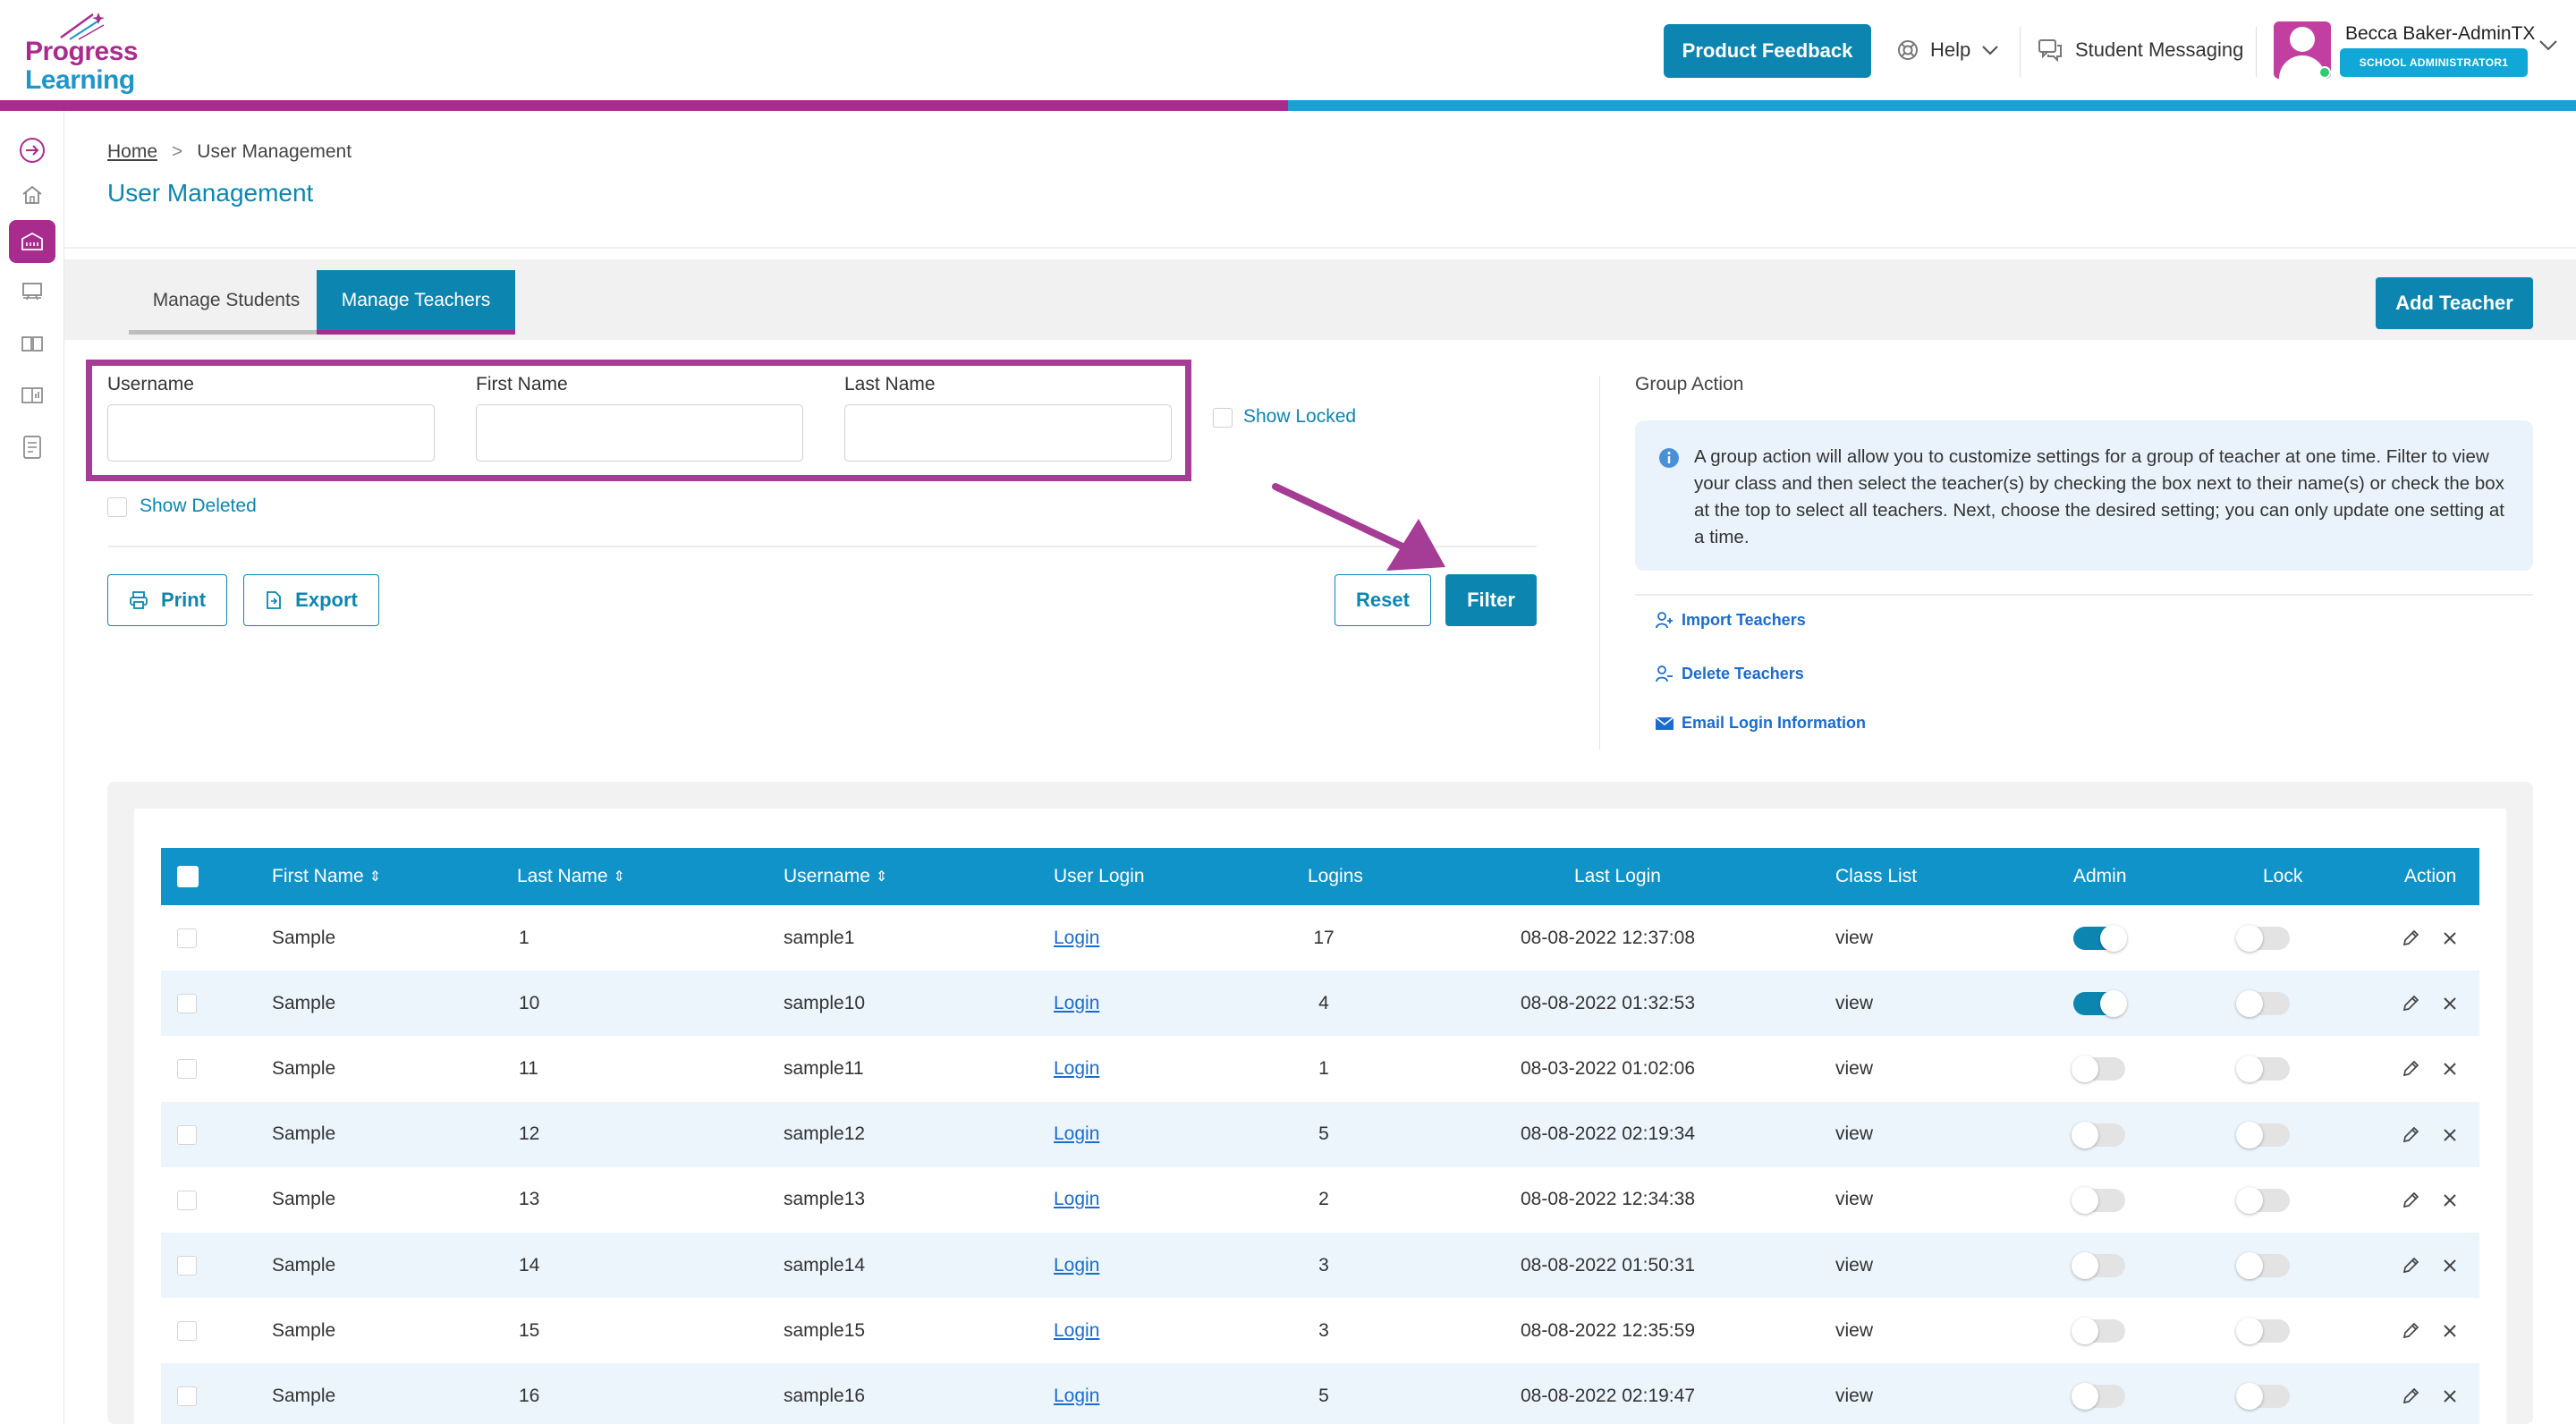  I want to click on expand-nav-button, so click(32, 150).